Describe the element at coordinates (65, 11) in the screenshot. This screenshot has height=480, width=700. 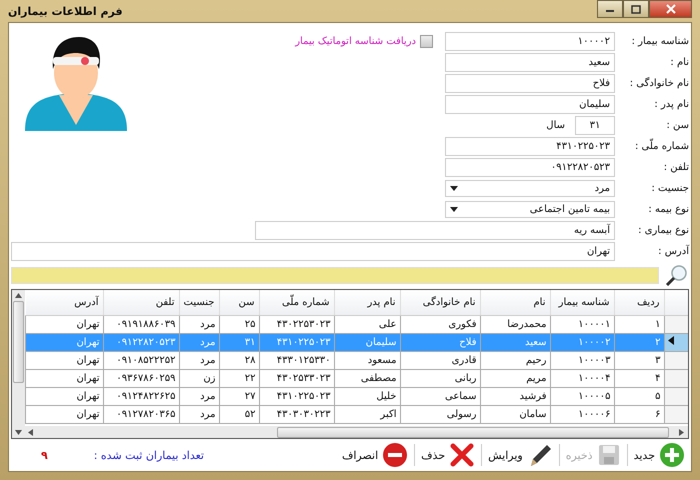
I see `window-title: فرم اطلاعات بیماران` at that location.